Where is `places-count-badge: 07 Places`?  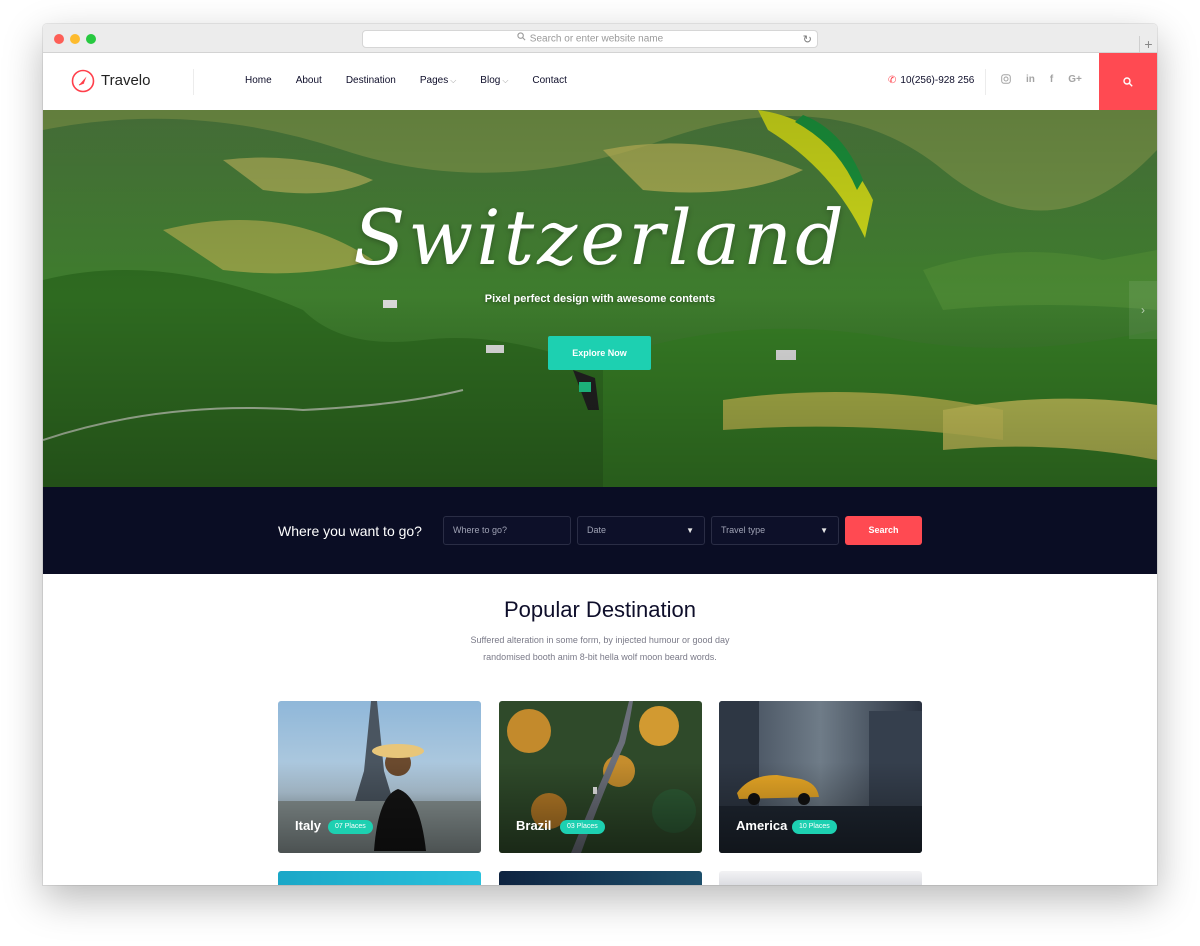 places-count-badge: 07 Places is located at coordinates (350, 827).